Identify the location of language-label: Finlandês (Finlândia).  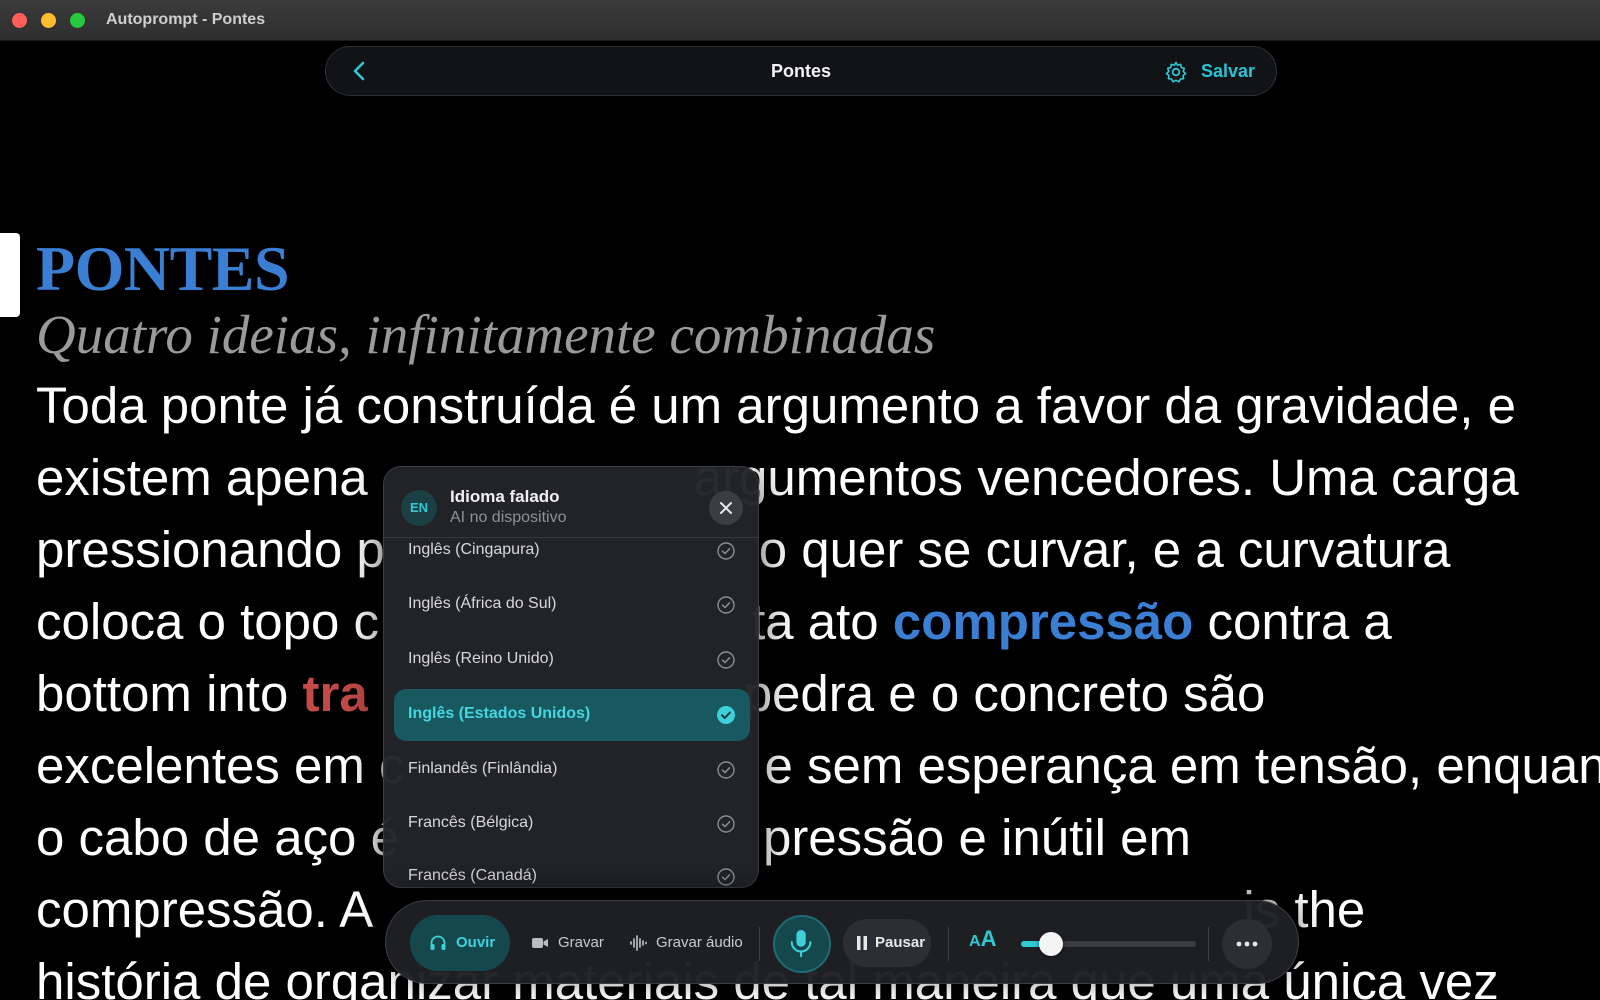
(483, 768).